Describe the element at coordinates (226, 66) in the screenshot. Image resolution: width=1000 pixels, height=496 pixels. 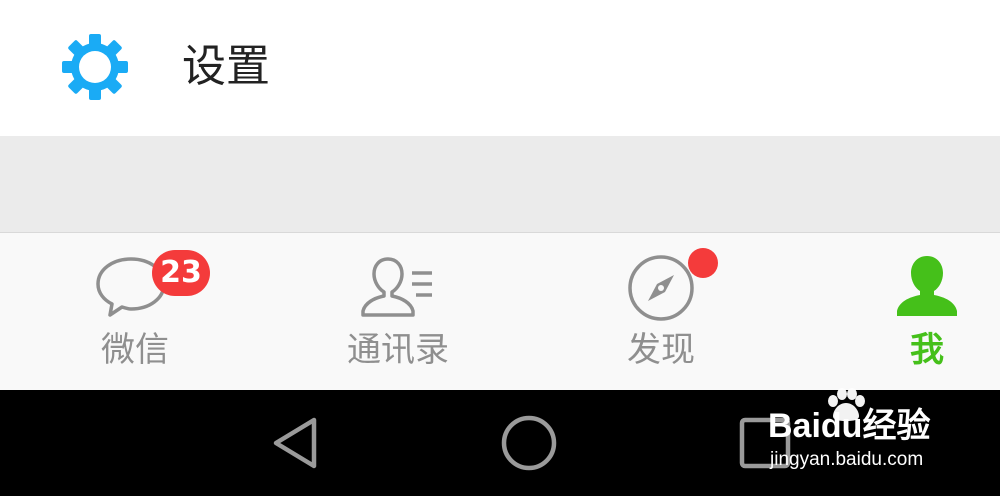
I see `settings-label: 设置` at that location.